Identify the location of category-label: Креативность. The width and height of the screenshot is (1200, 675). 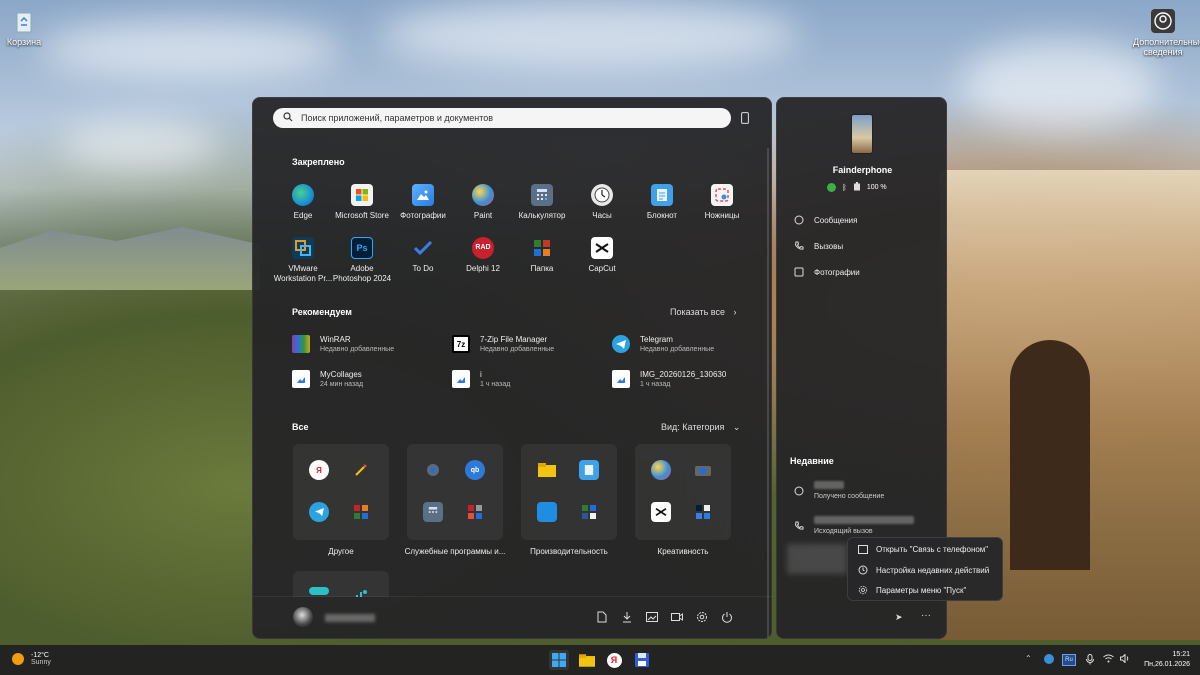
(683, 551).